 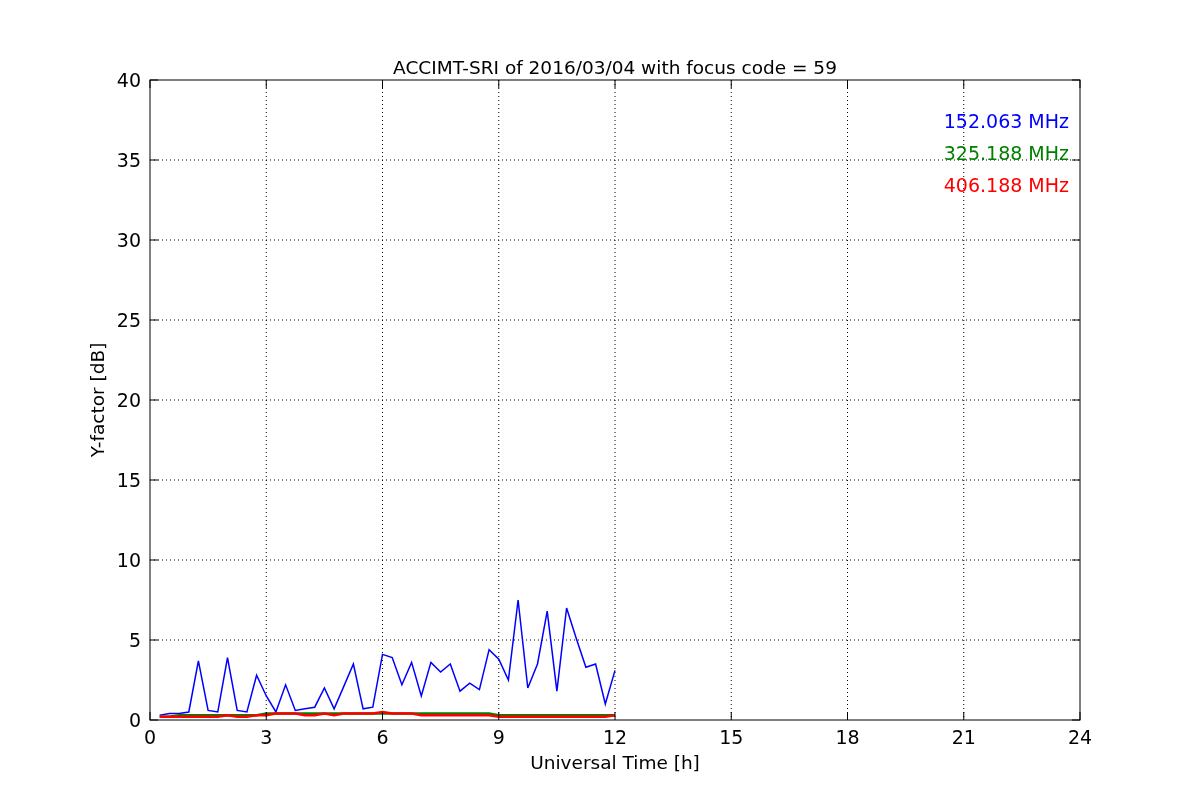 What do you see at coordinates (963, 737) in the screenshot?
I see `x-tick-label: 21` at bounding box center [963, 737].